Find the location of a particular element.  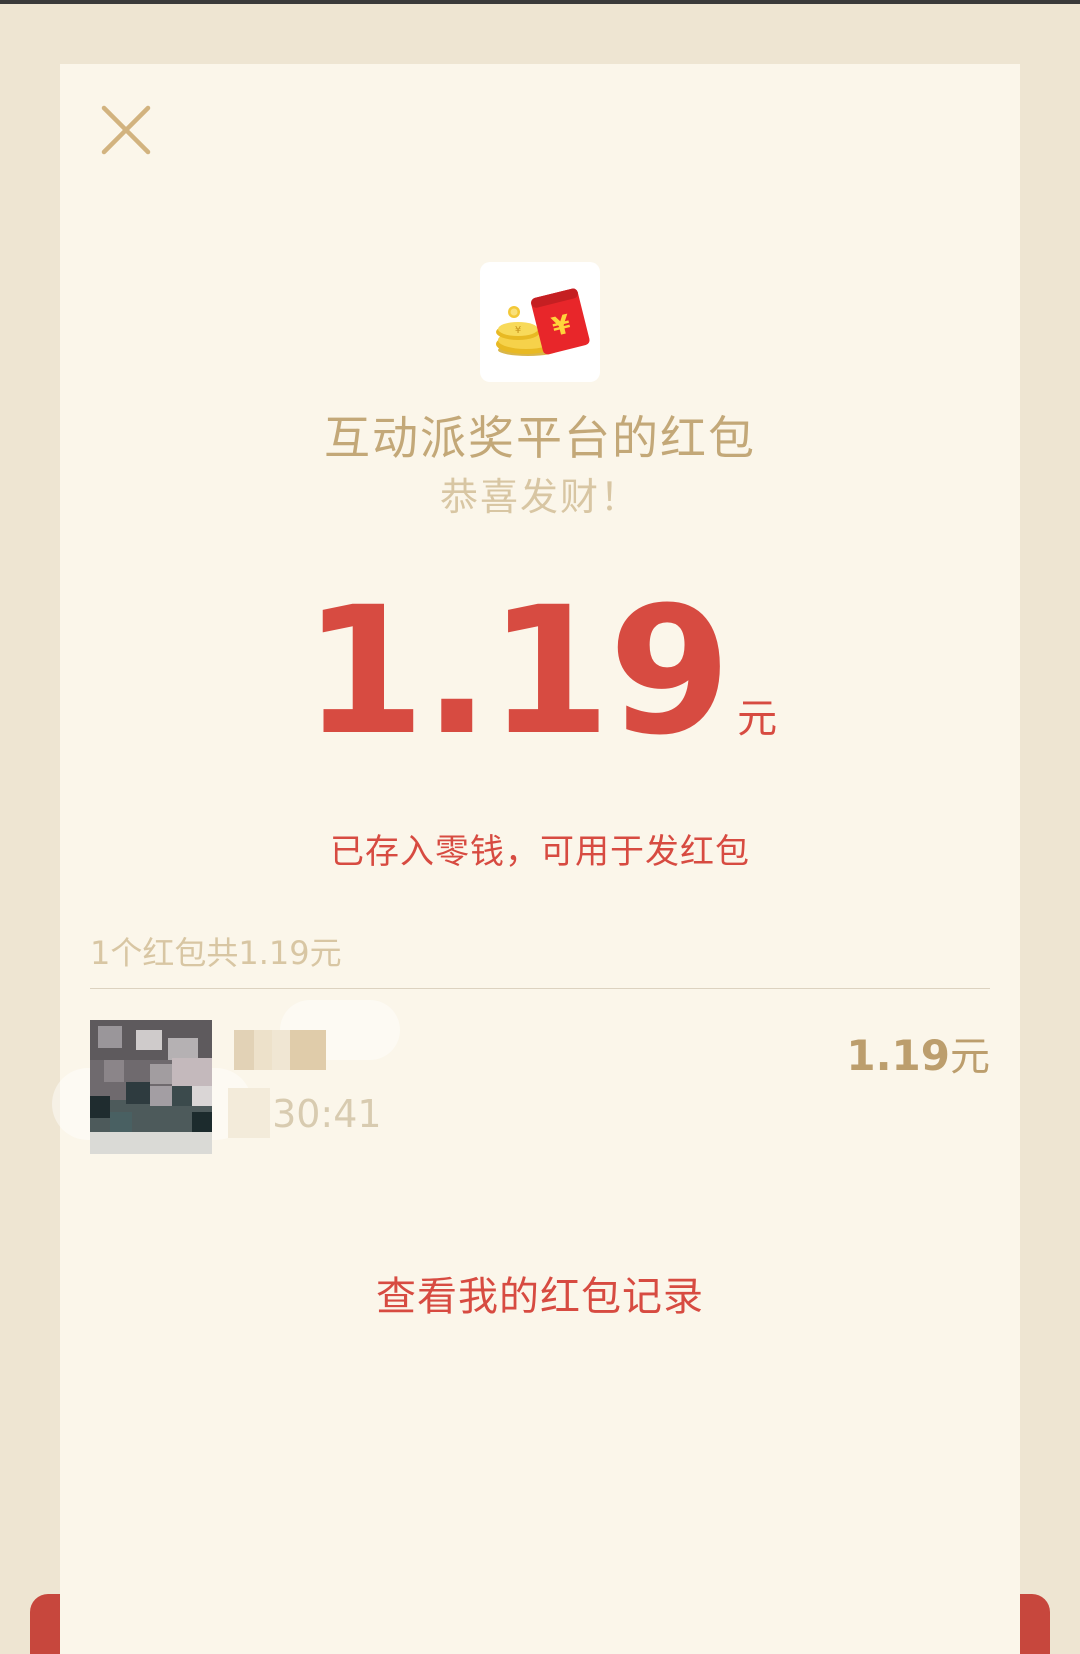

view-records-link: 查看我的红包记录 is located at coordinates (540, 1293).